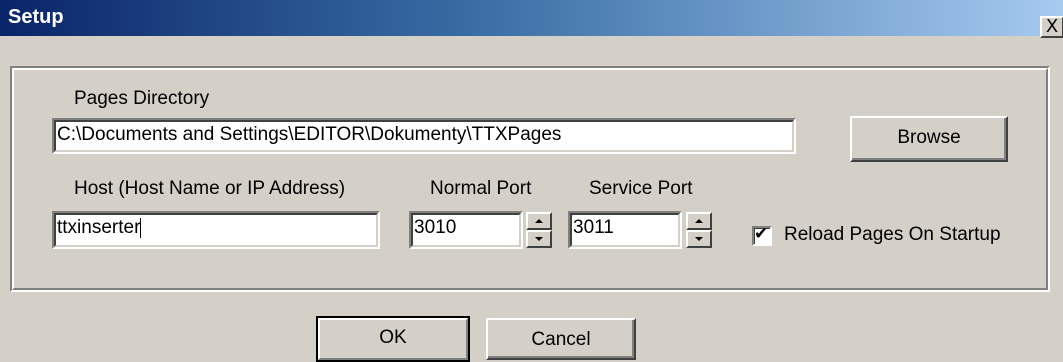  Describe the element at coordinates (141, 227) in the screenshot. I see `text-caret` at that location.